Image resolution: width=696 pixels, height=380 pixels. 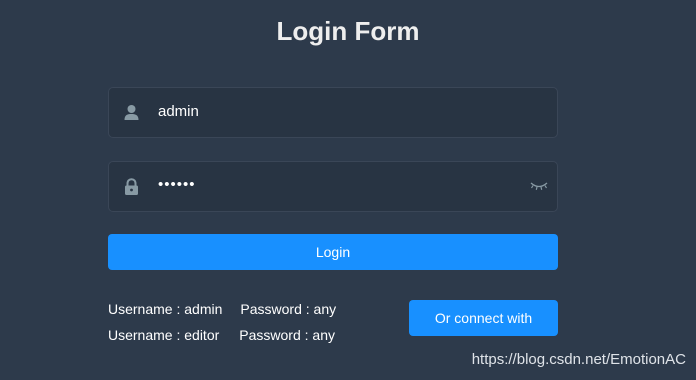 What do you see at coordinates (483, 318) in the screenshot?
I see `connect-with-button: Or connect with` at bounding box center [483, 318].